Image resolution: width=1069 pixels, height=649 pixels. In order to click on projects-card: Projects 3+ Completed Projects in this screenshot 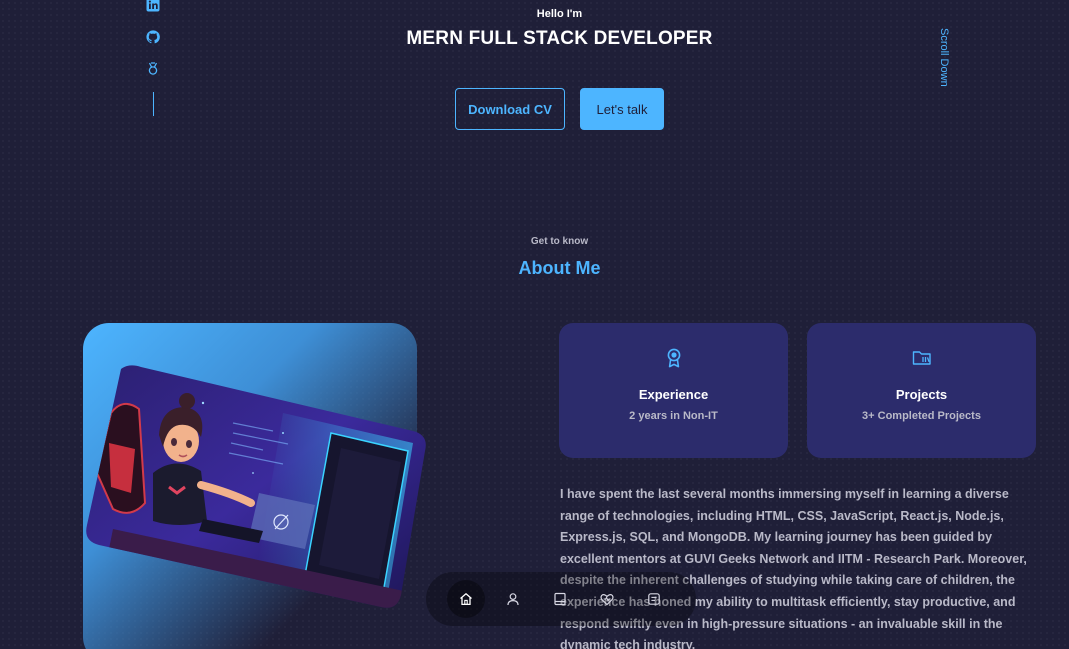, I will do `click(921, 390)`.